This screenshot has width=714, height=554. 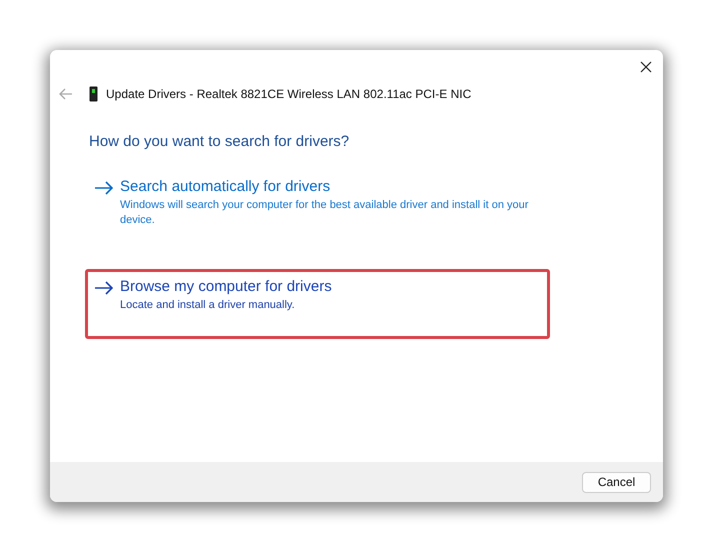 I want to click on option-link: Search automatically for drivers Windows will search your computer for the best available driver and install it on your device., so click(x=317, y=204).